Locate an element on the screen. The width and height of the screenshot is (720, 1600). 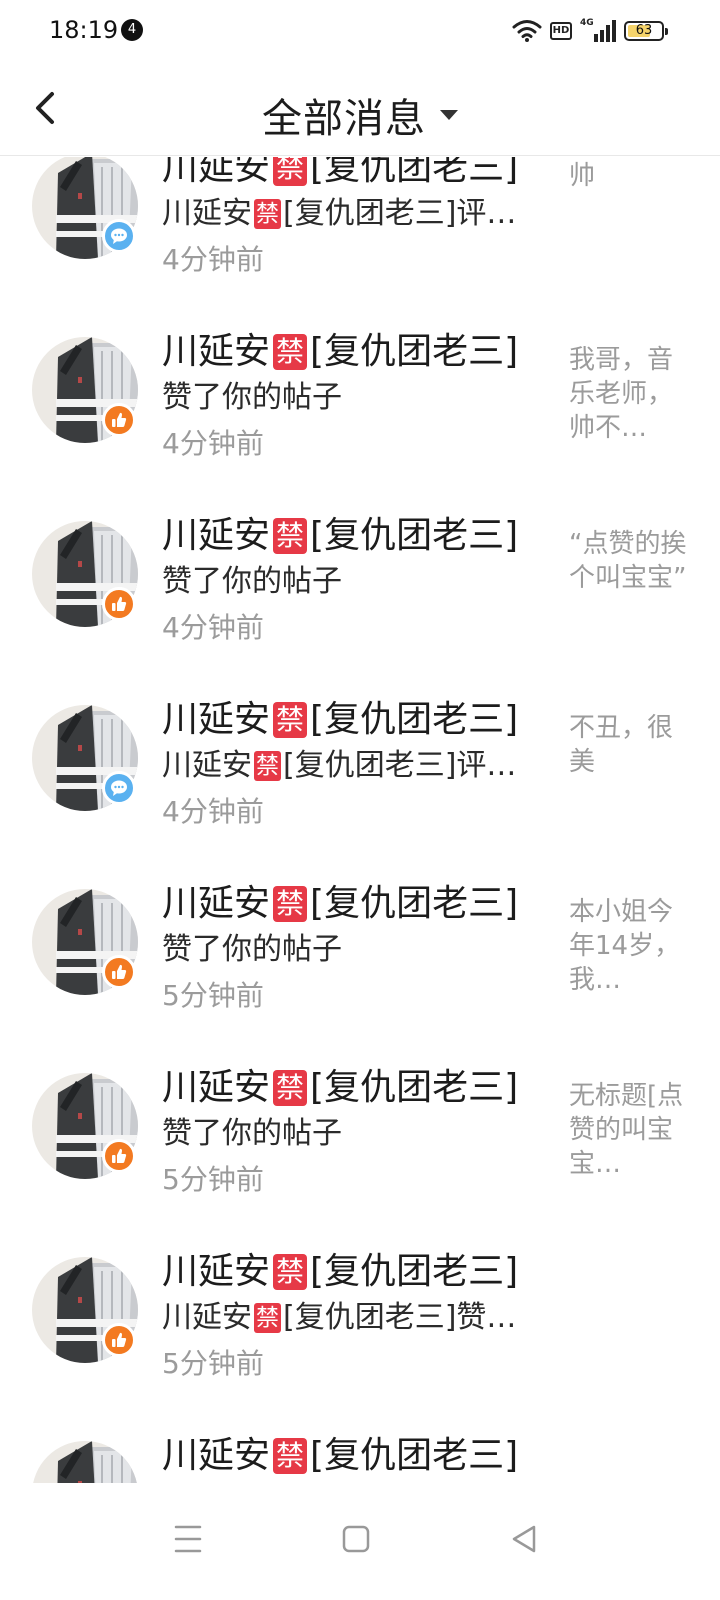
message-item: 川延安禁 [复仇团老三] 赞了你的帖子 4分钟前 “点赞的挨个叫宝宝” is located at coordinates (360, 605).